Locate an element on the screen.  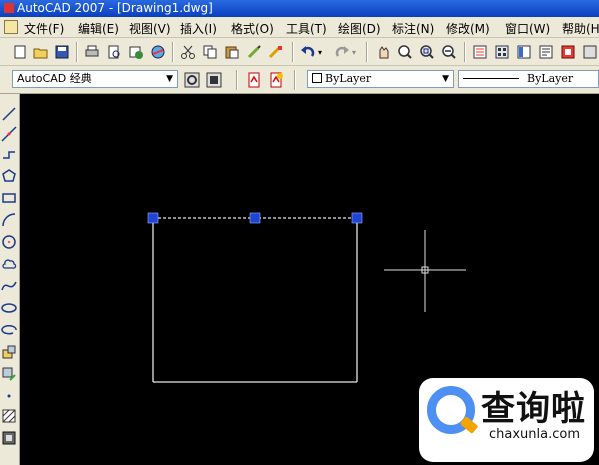
color-control-dropdown: ByLayer ▼ is located at coordinates (380, 79).